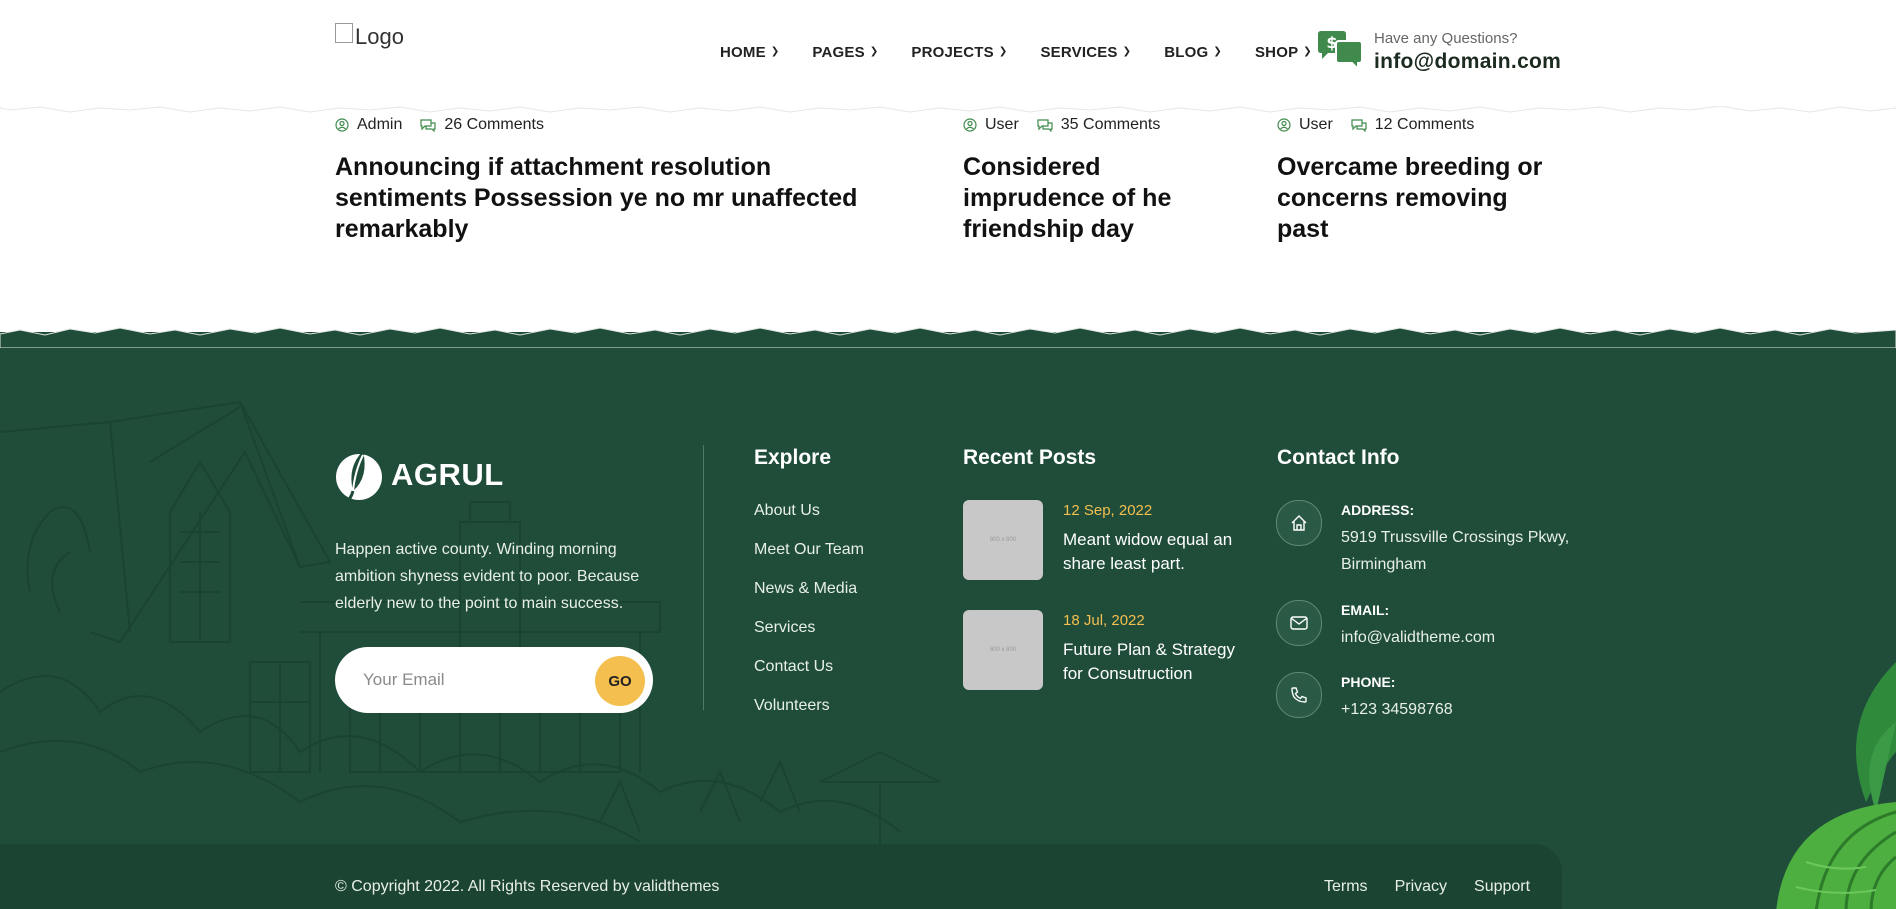 The height and width of the screenshot is (909, 1896). I want to click on newsletter-submit-button: GO, so click(620, 681).